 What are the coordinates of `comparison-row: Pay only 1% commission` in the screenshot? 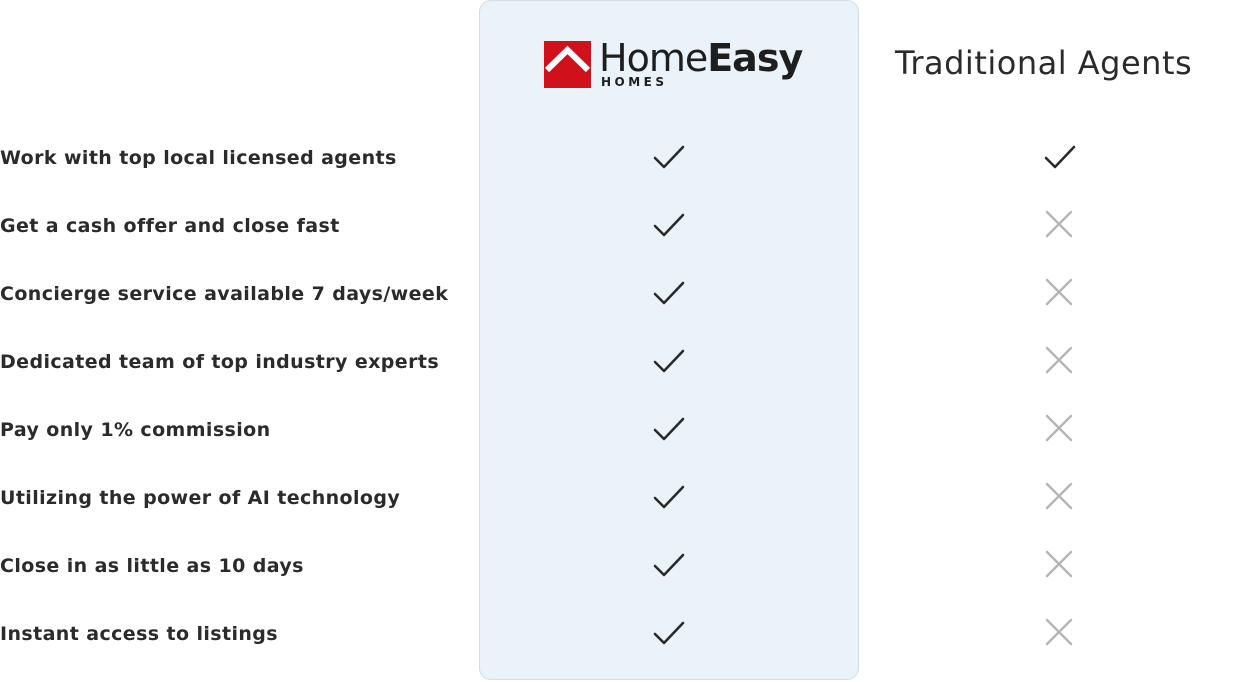 It's located at (616, 449).